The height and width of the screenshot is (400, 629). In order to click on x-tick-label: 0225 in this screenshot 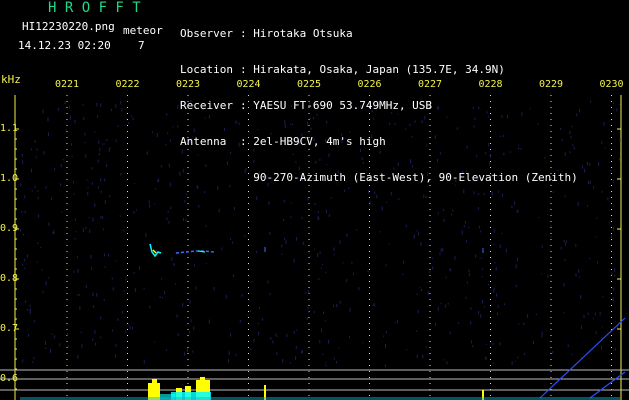, I will do `click(309, 84)`.